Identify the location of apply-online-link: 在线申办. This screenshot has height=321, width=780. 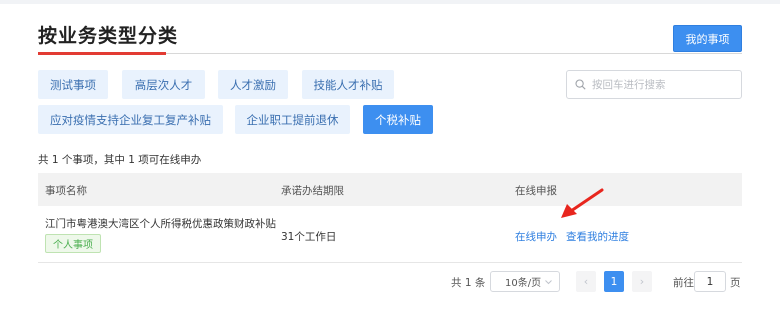
(536, 236).